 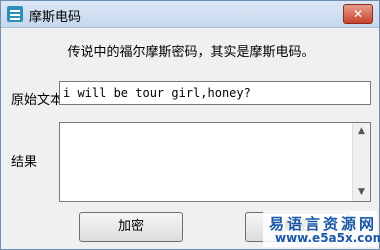 What do you see at coordinates (215, 93) in the screenshot?
I see `original-text-input: i will be tour girl,honey?` at bounding box center [215, 93].